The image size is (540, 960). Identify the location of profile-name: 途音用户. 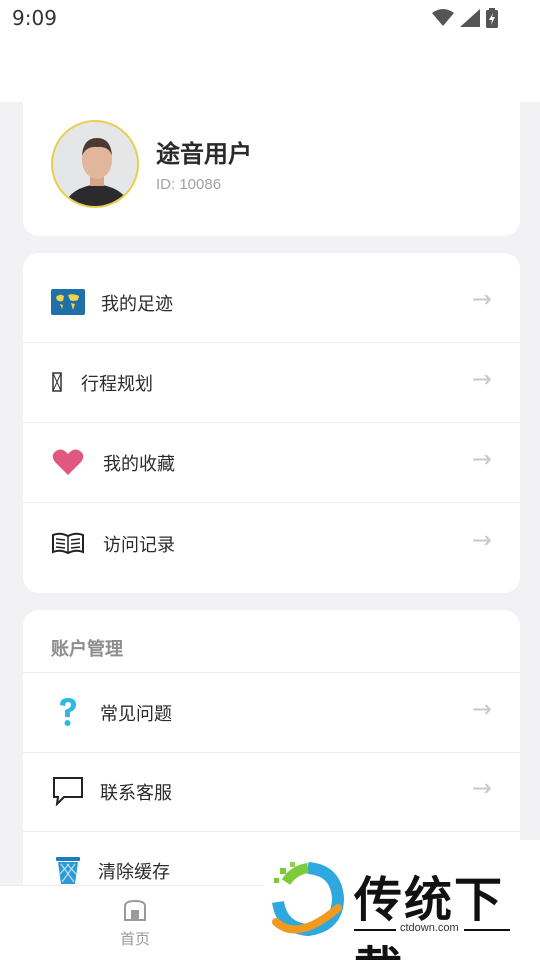
(204, 154).